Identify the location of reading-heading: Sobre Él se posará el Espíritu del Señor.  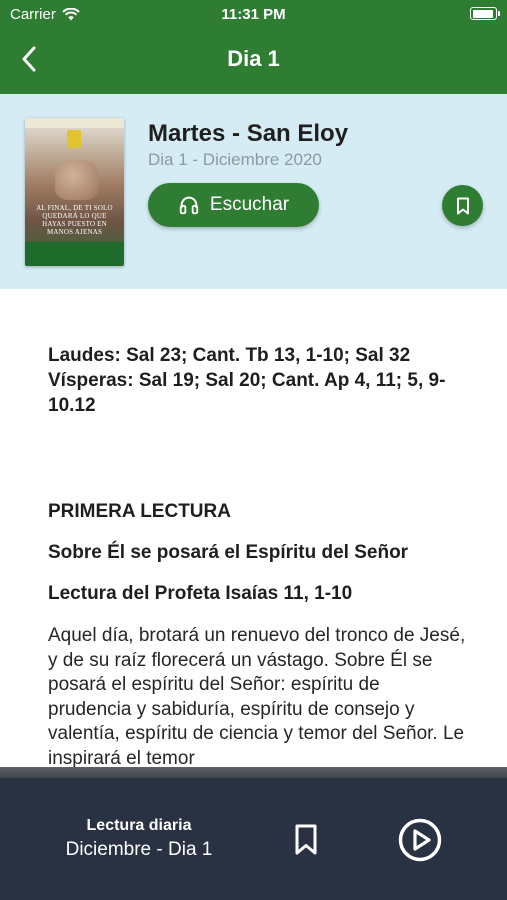
(228, 552).